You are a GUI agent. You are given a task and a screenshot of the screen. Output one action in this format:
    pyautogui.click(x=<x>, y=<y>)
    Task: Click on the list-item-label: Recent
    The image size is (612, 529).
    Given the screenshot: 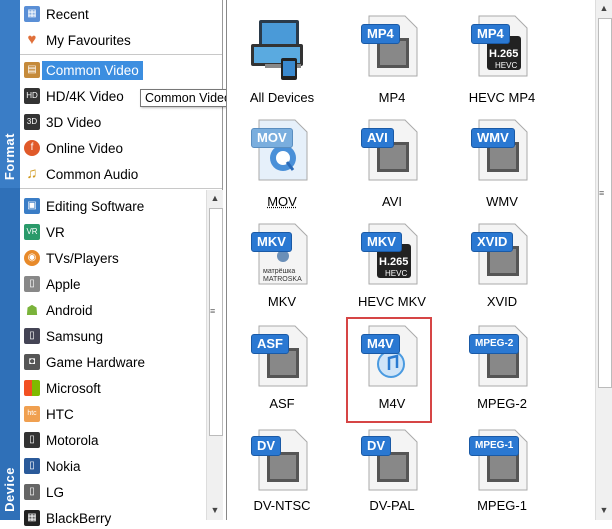 What is the action you would take?
    pyautogui.click(x=67, y=14)
    